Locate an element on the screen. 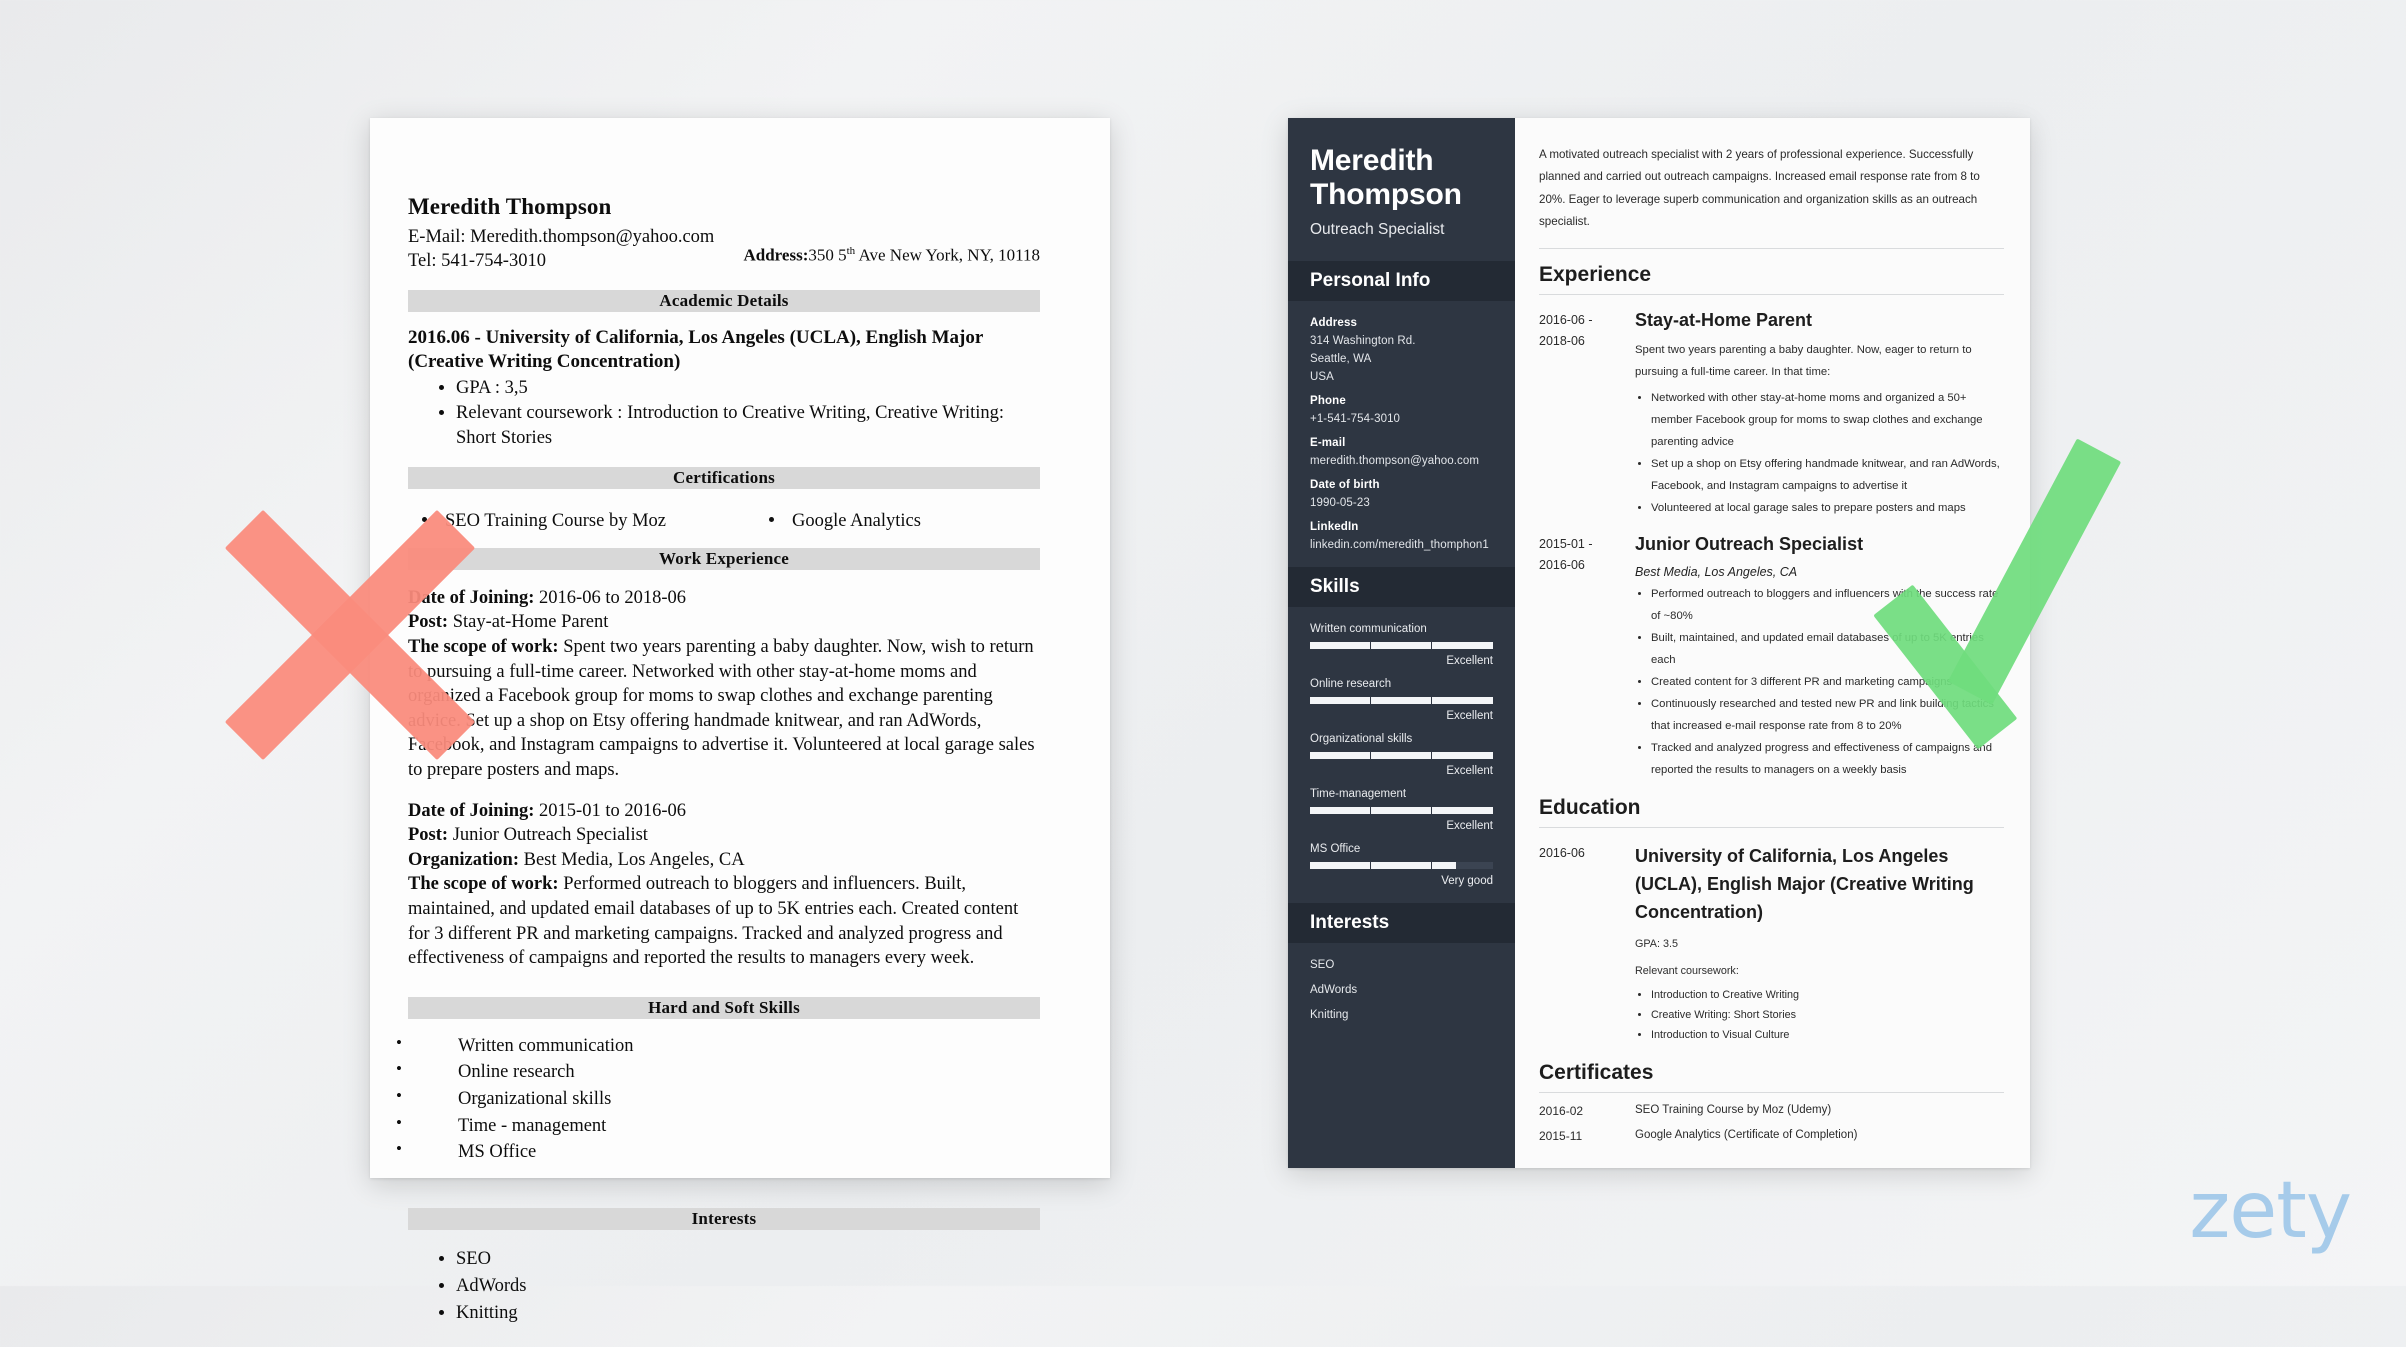 The width and height of the screenshot is (2406, 1347). certificate-date: 2016-02 is located at coordinates (1561, 1110).